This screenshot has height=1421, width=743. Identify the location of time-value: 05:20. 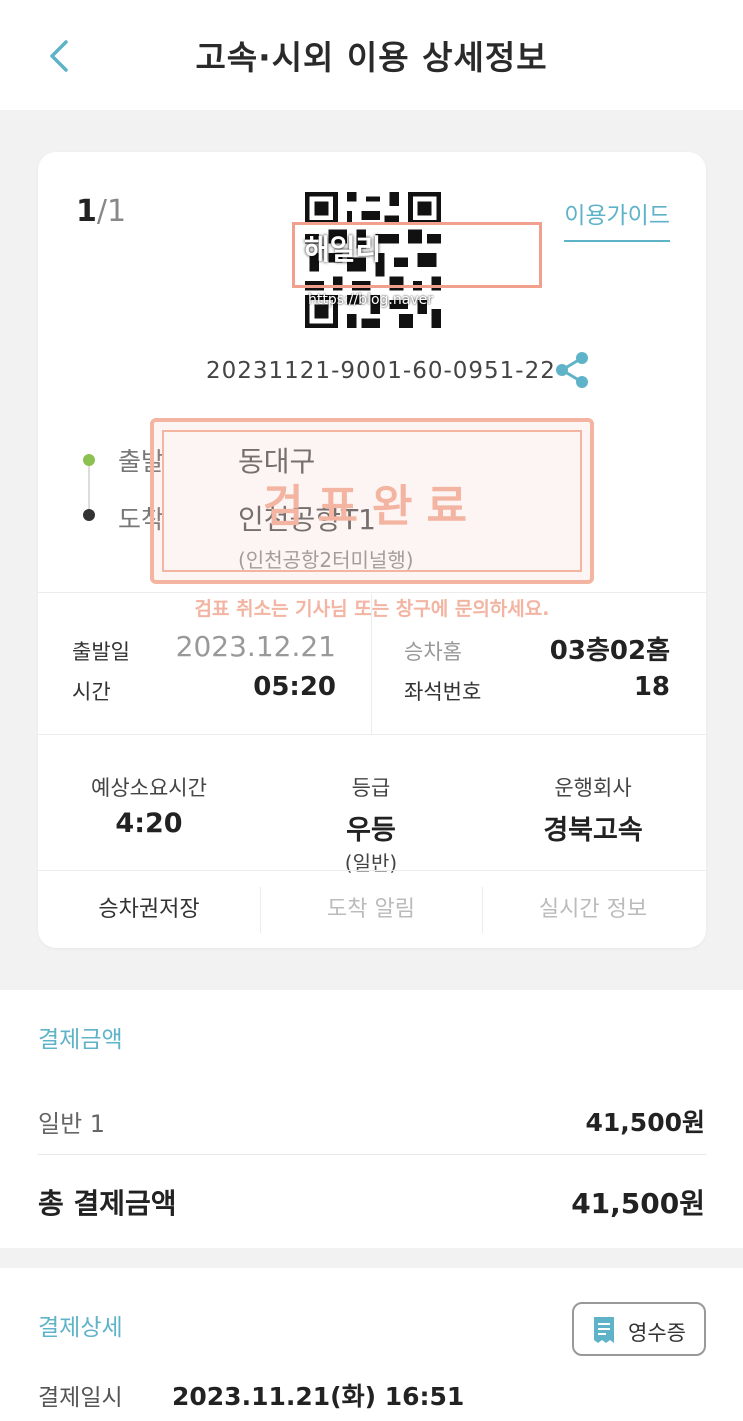
(294, 687).